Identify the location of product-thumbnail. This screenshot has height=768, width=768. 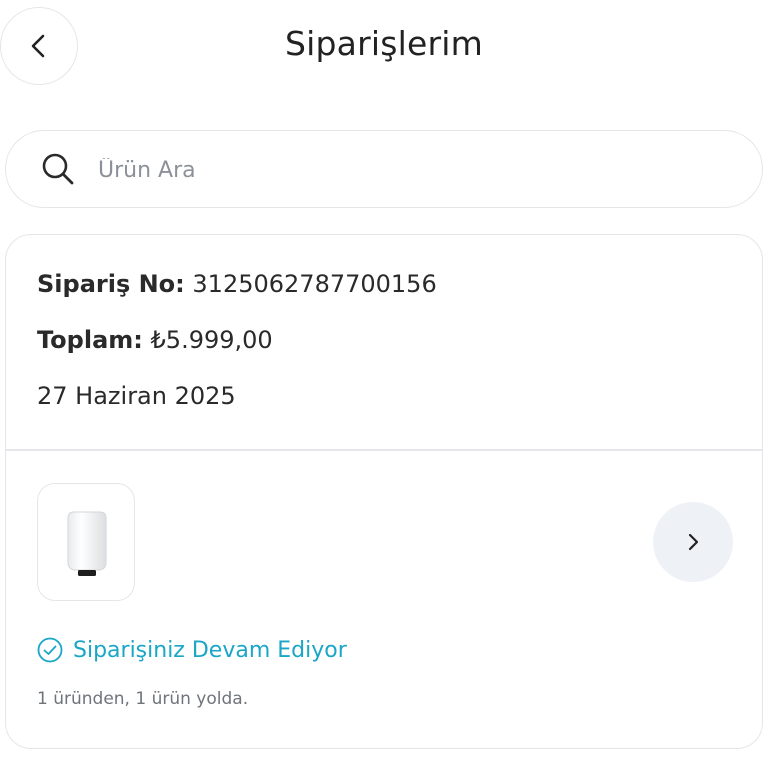
(86, 542).